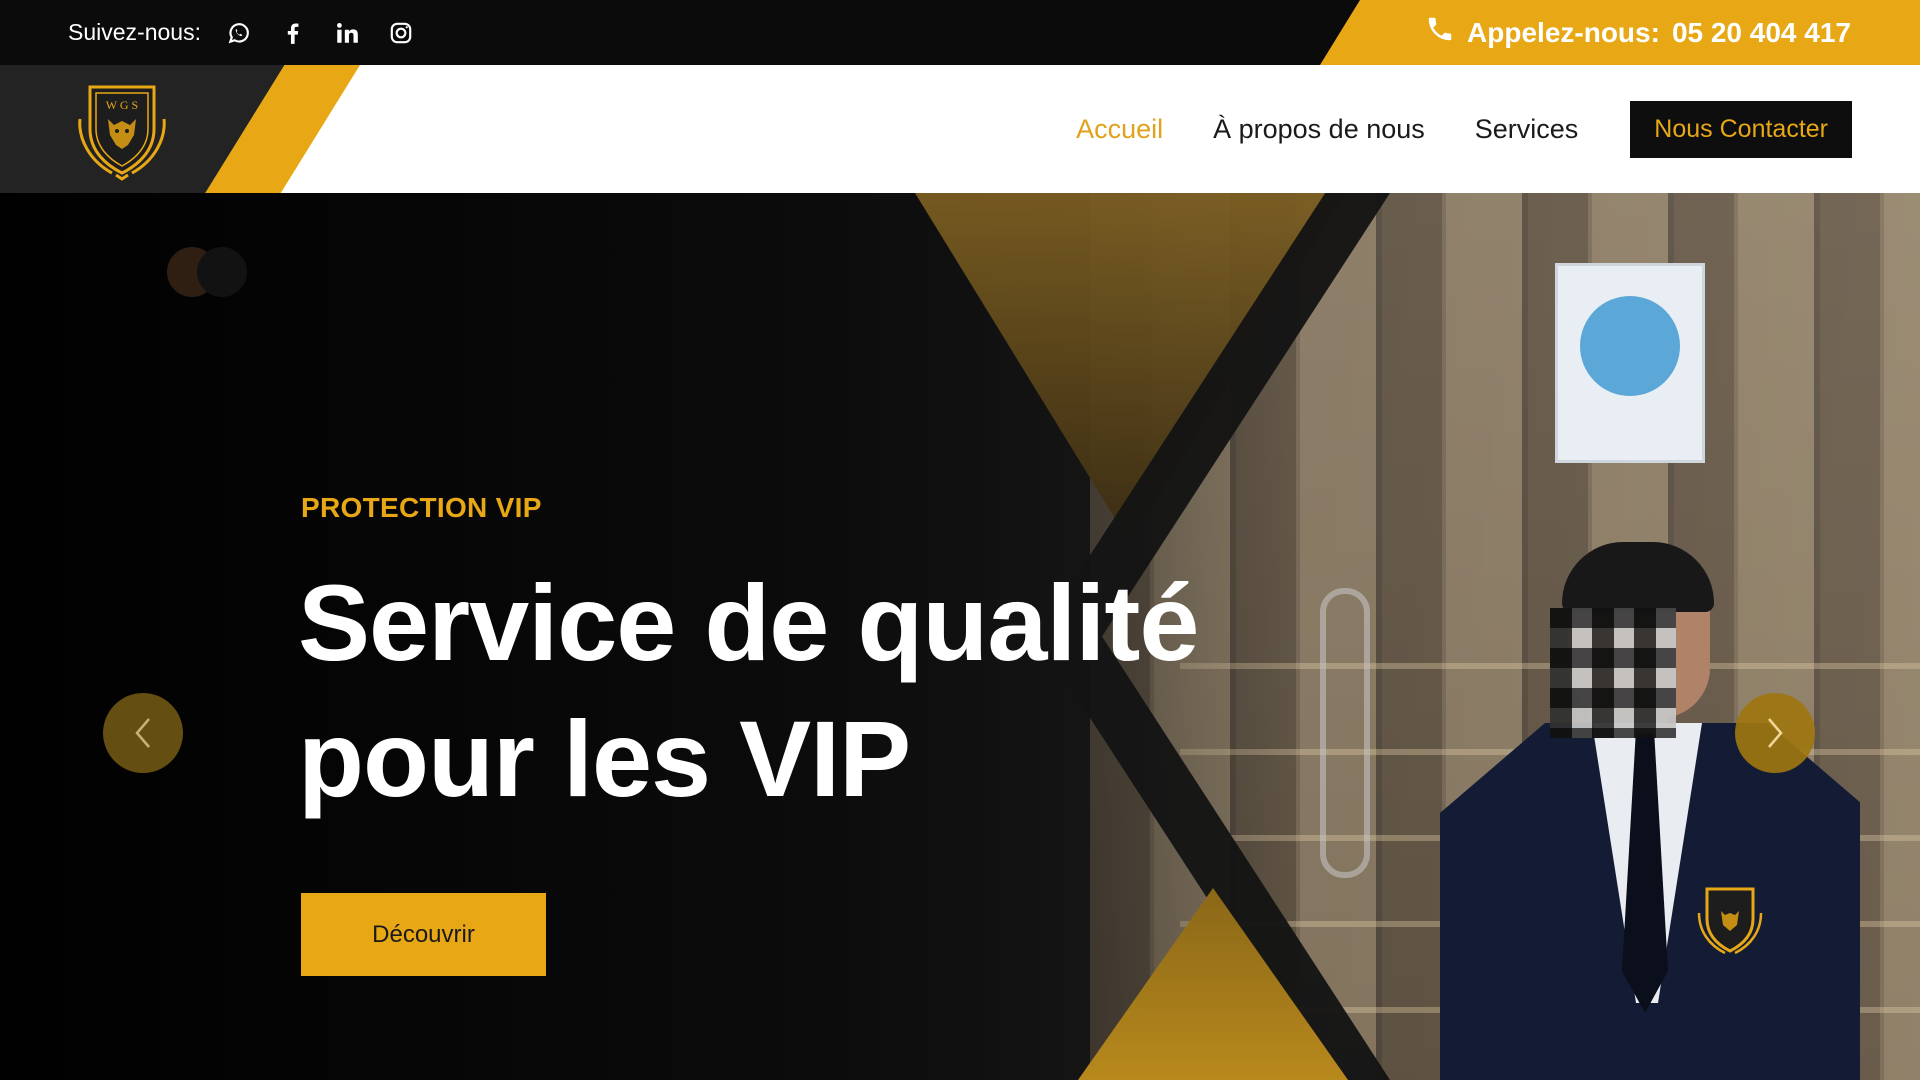  What do you see at coordinates (320, 33) in the screenshot?
I see `social-links` at bounding box center [320, 33].